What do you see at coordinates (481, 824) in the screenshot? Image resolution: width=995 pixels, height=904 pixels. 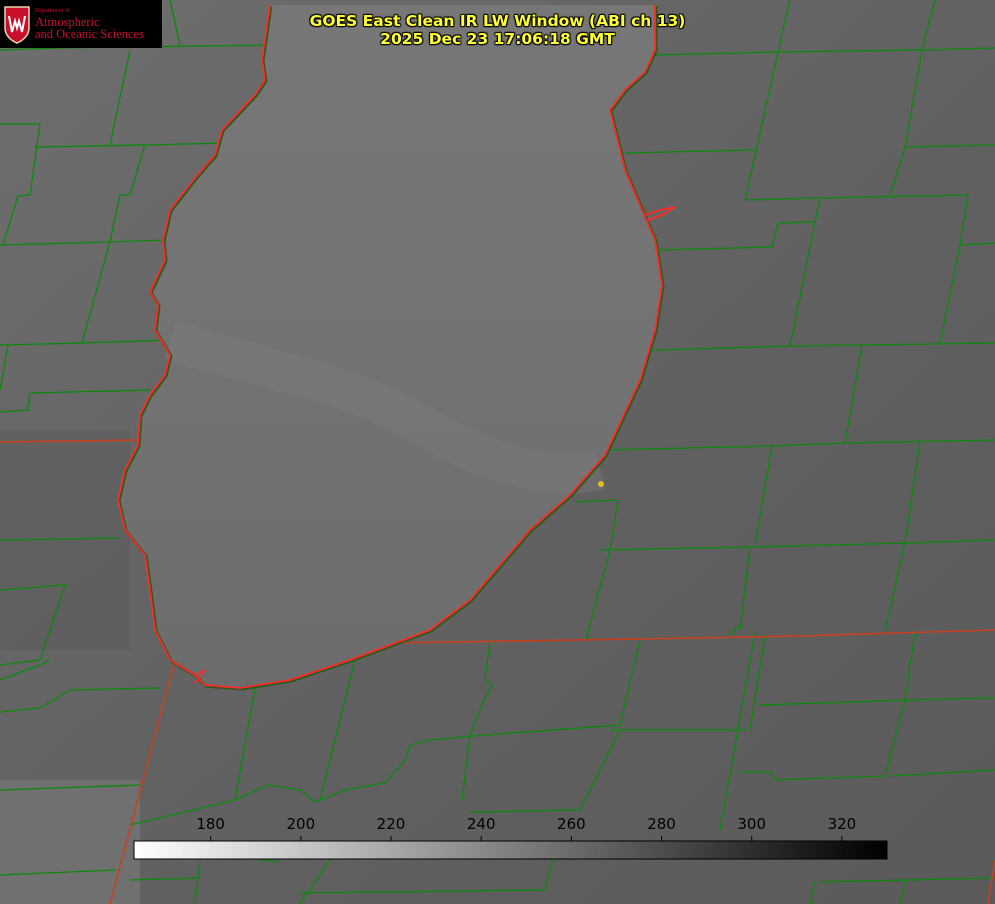 I see `colorbar-tick-label: 240` at bounding box center [481, 824].